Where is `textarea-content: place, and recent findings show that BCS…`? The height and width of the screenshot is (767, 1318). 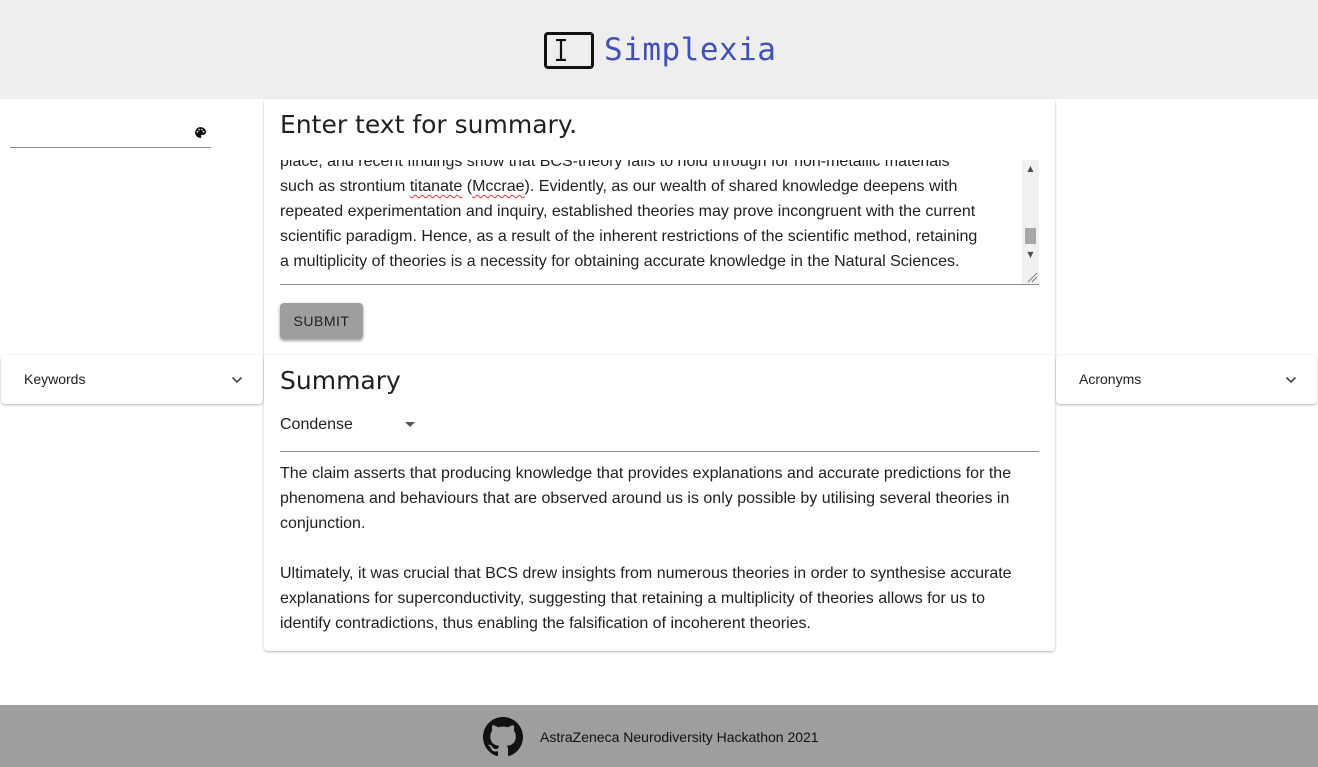
textarea-content: place, and recent findings show that BCS… is located at coordinates (649, 217).